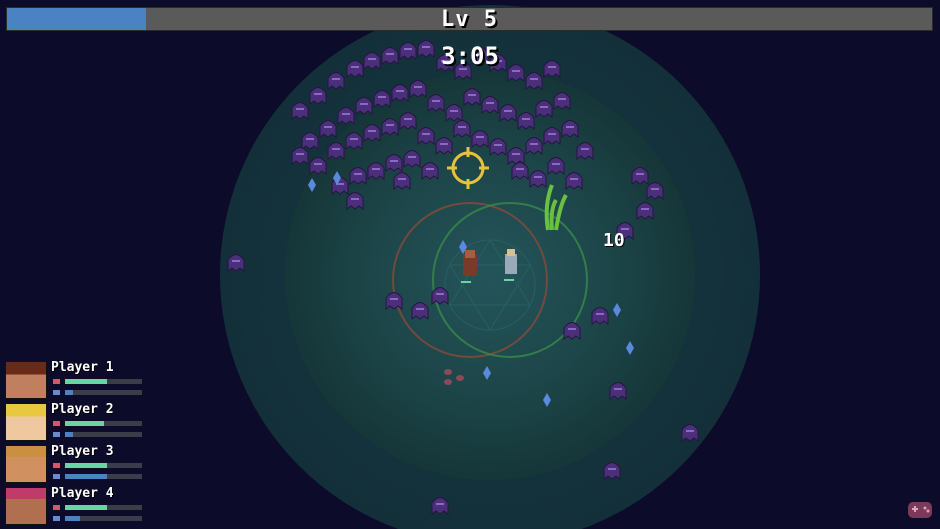  I want to click on player-card: Player 3, so click(75, 465).